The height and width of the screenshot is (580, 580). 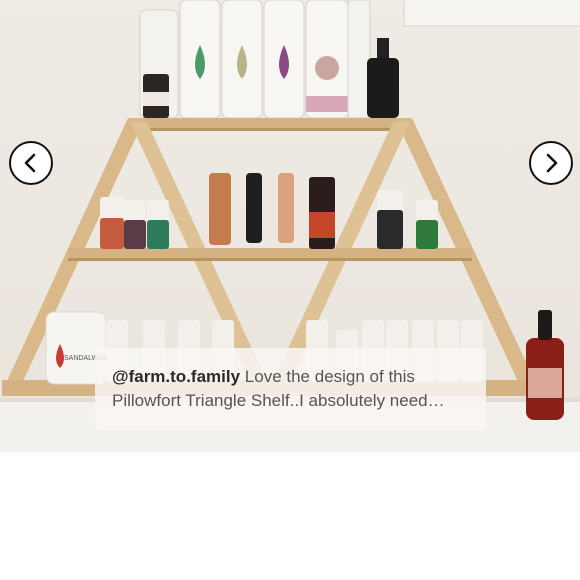 What do you see at coordinates (269, 59) in the screenshot?
I see `top-bottles` at bounding box center [269, 59].